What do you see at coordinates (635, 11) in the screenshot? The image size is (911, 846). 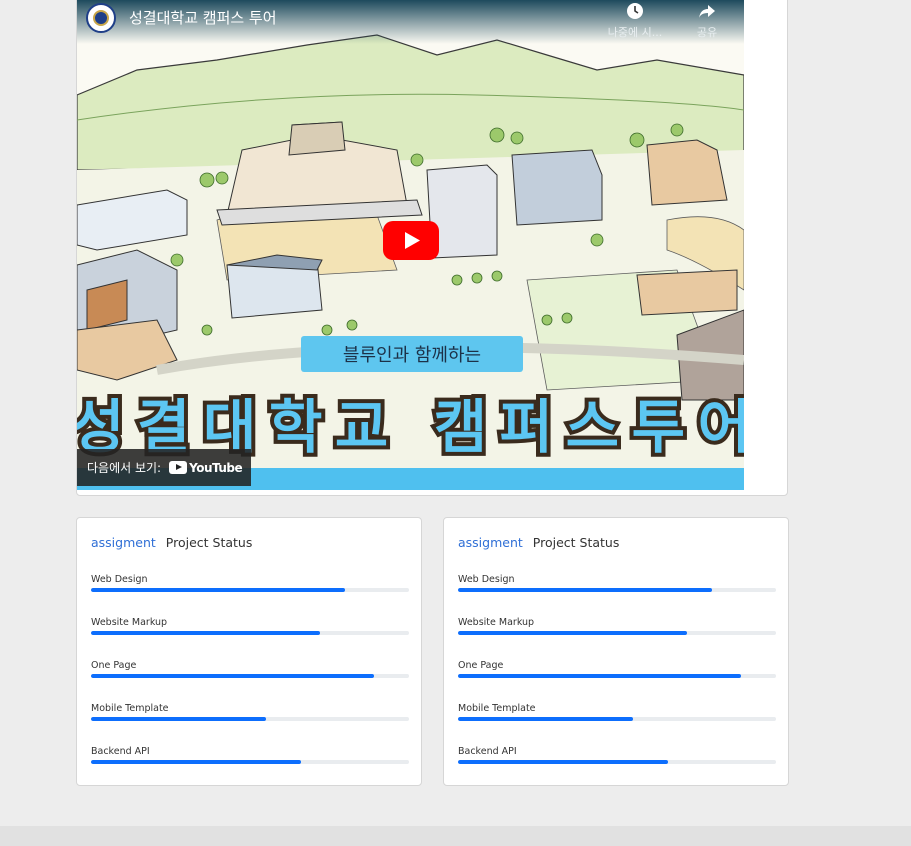 I see `clock-icon` at bounding box center [635, 11].